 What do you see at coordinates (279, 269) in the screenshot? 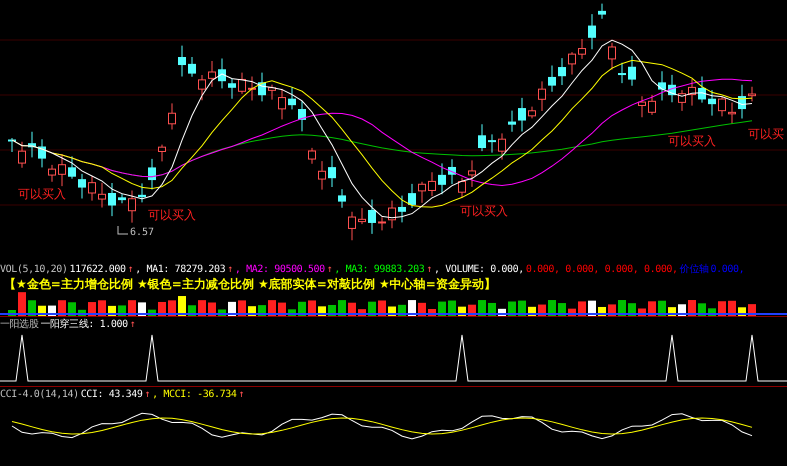
I see `legend-text: , MA2: 90500.500` at bounding box center [279, 269].